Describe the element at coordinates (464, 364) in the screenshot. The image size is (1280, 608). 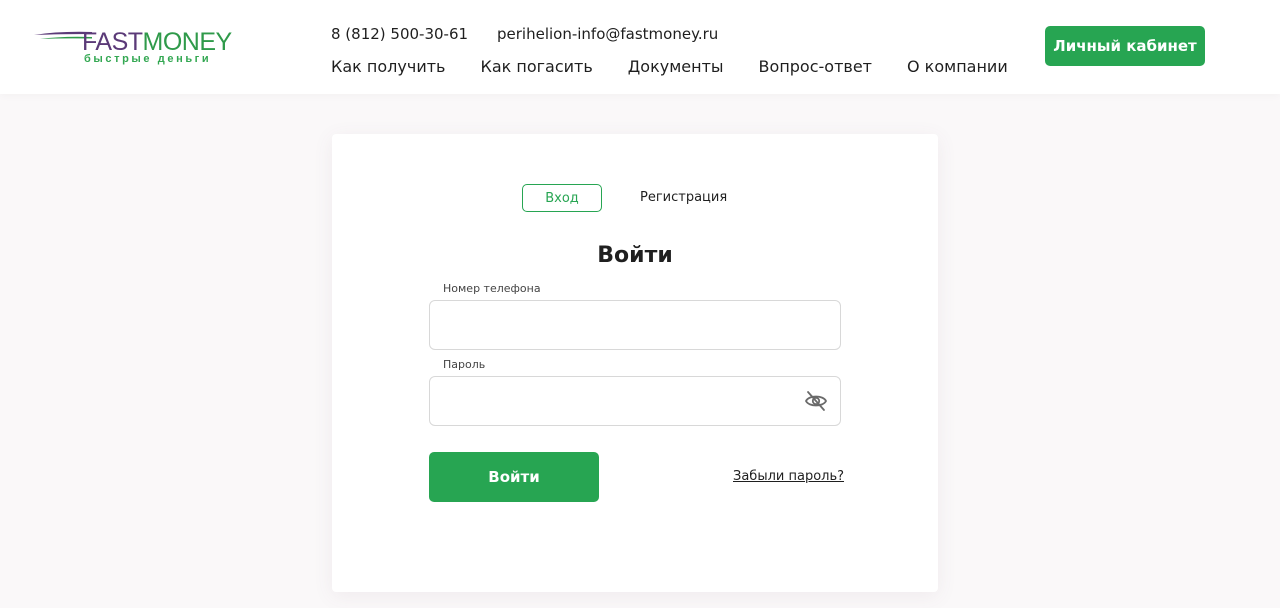
I see `password-label: Пароль` at that location.